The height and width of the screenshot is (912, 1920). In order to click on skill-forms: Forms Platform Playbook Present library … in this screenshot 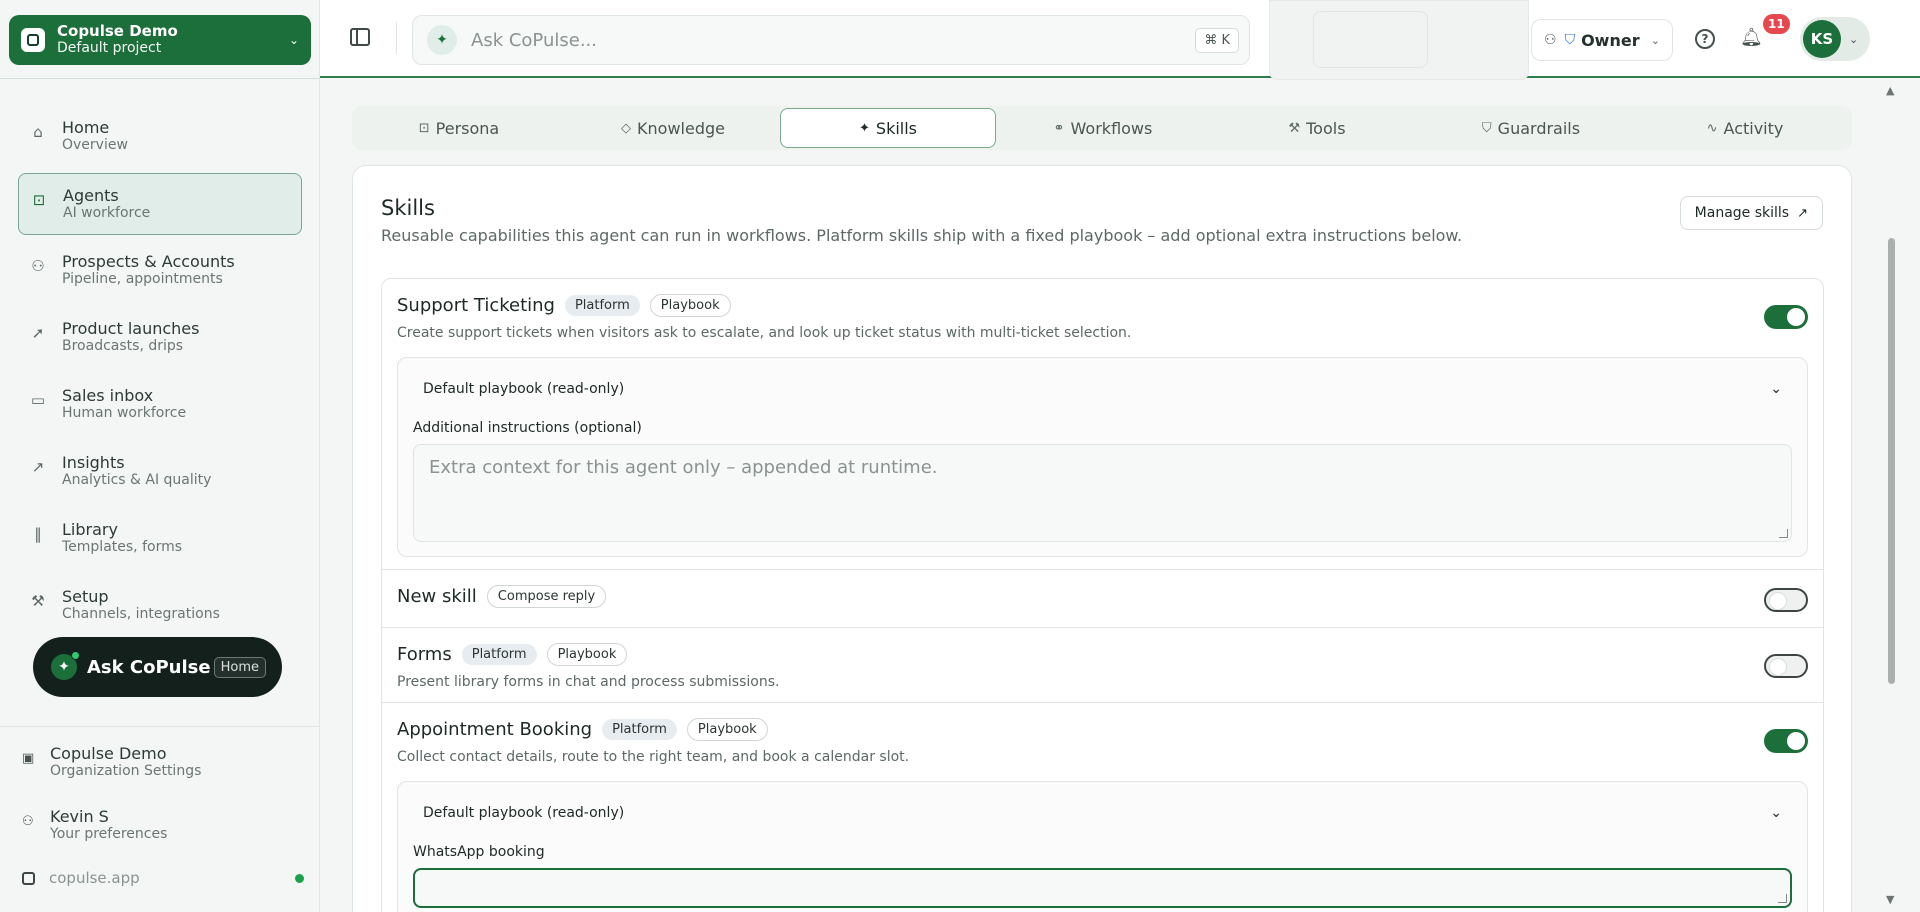, I will do `click(1102, 665)`.